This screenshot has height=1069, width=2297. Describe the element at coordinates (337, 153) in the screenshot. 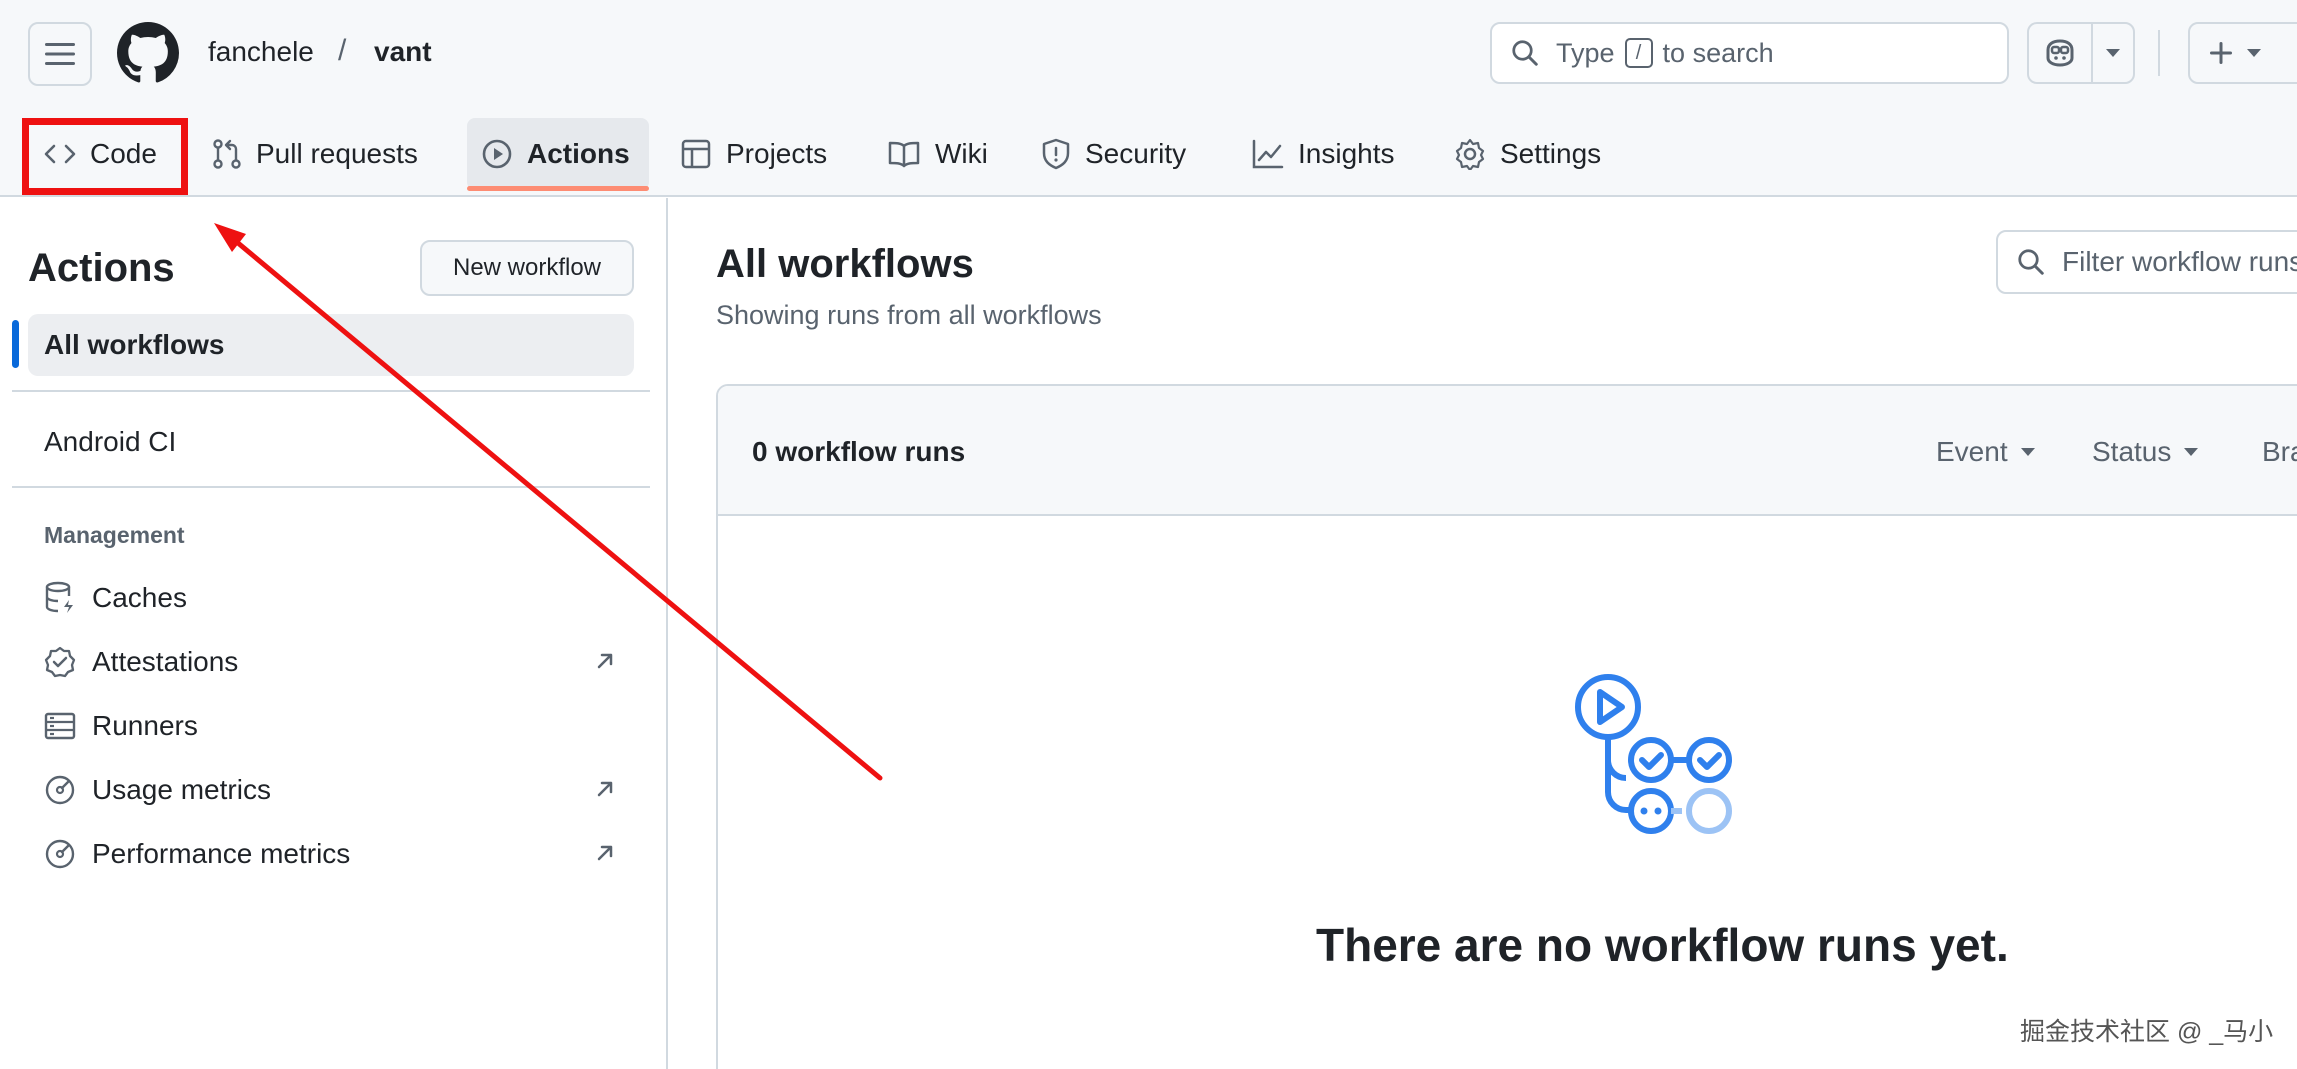

I see `tab-pull-requests-label: Pull requests` at that location.